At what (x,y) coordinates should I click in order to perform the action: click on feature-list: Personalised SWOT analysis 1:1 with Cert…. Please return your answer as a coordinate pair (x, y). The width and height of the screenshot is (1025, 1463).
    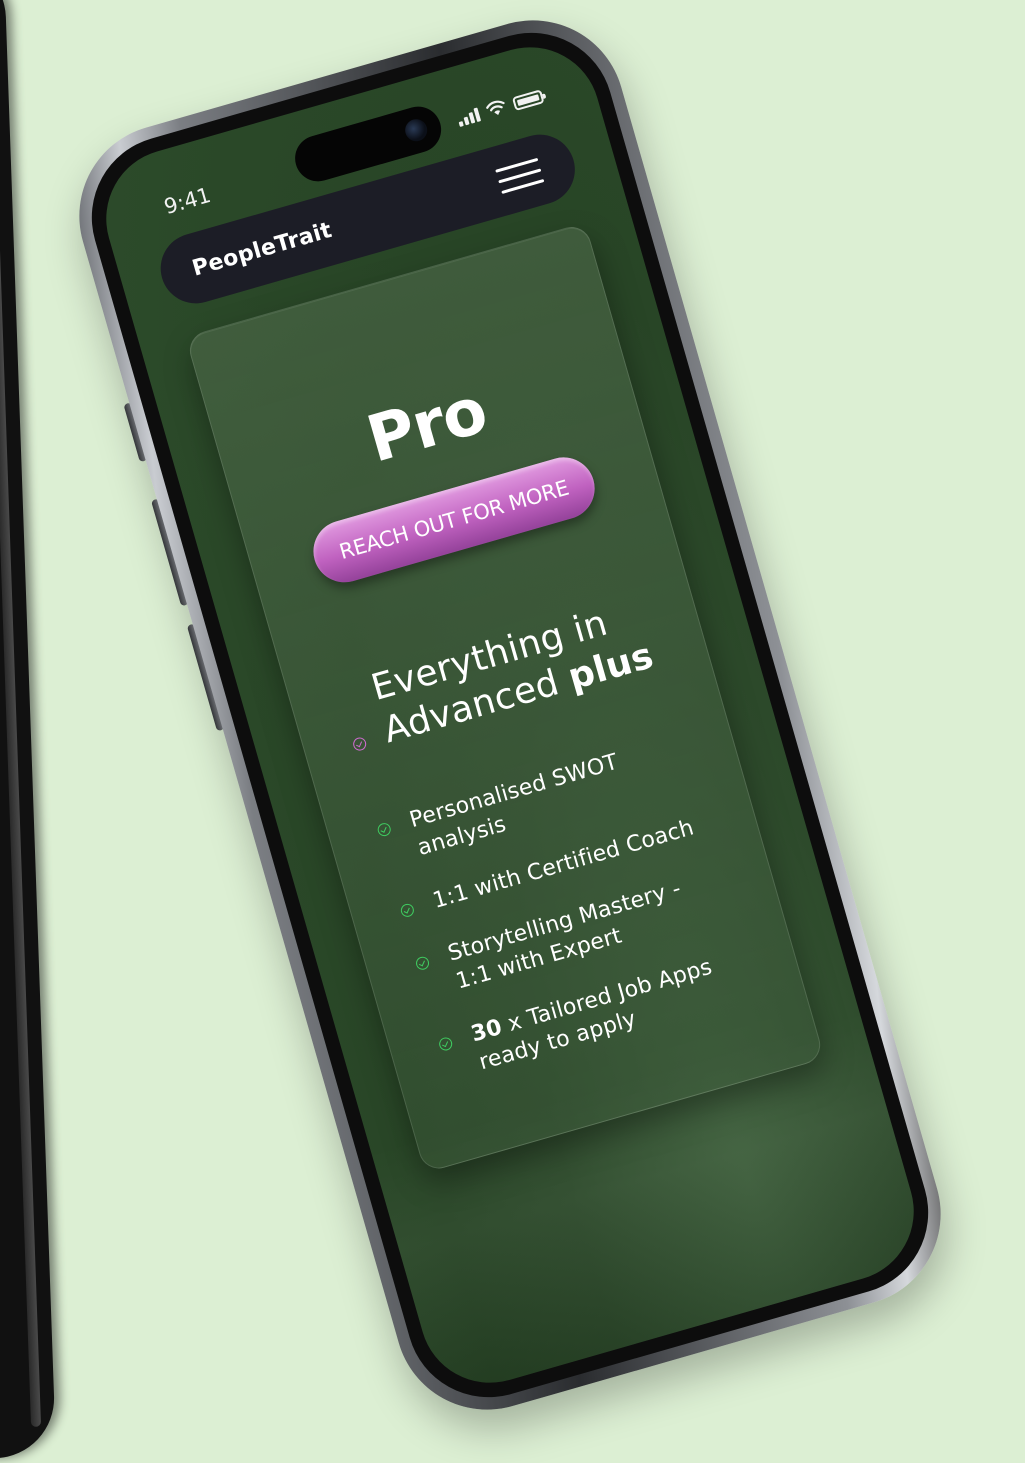
    Looking at the image, I should click on (565, 908).